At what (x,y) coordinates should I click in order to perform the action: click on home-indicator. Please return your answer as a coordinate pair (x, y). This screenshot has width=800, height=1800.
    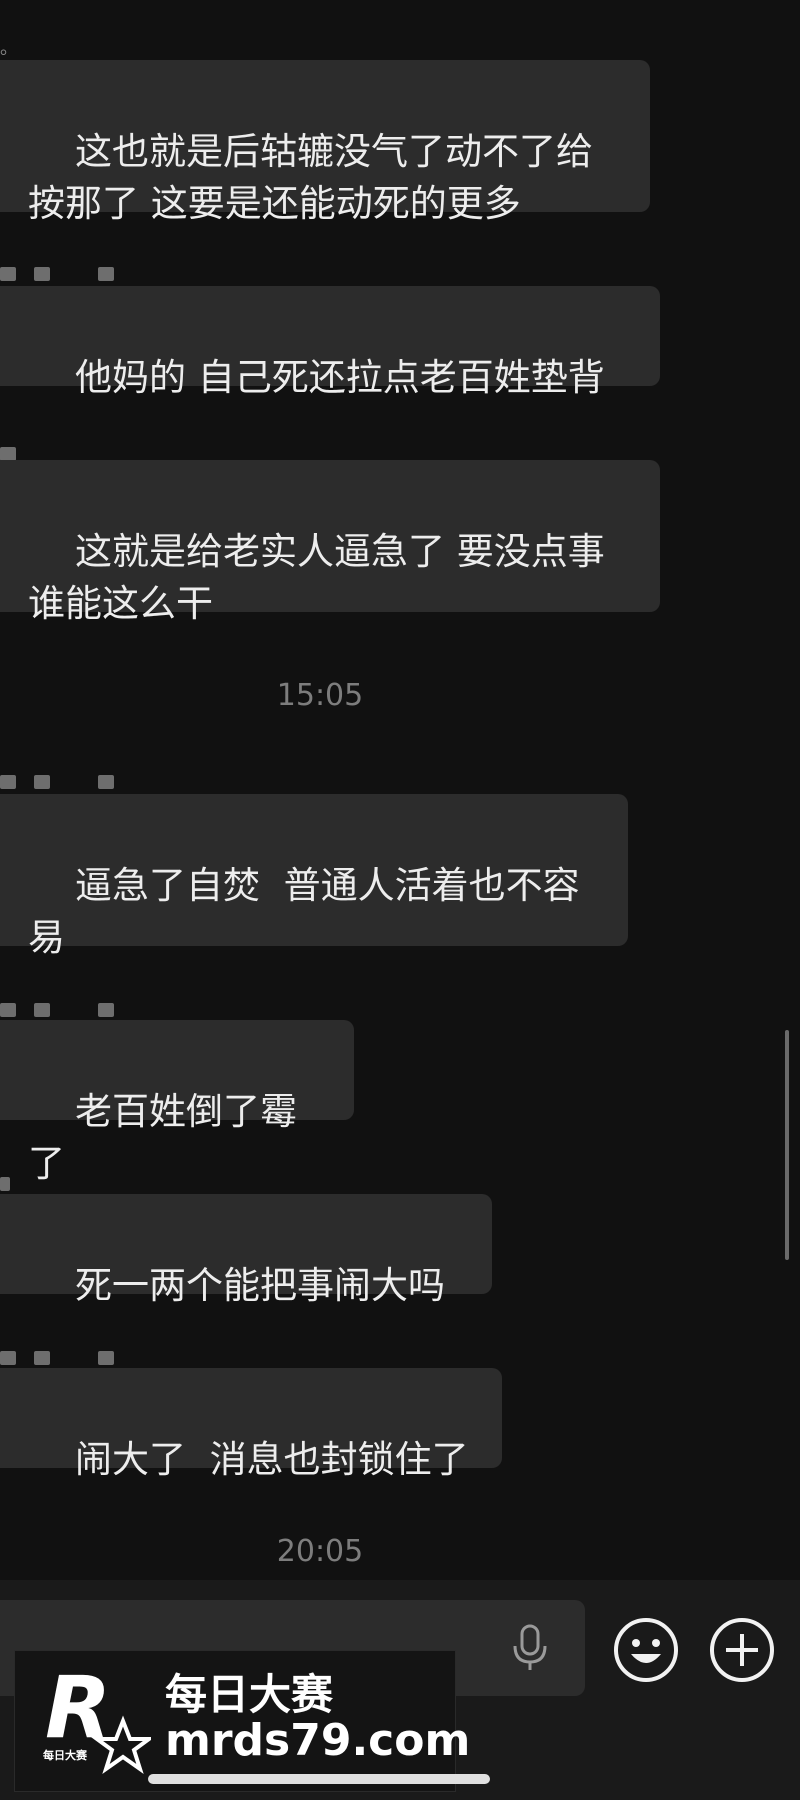
    Looking at the image, I should click on (319, 1779).